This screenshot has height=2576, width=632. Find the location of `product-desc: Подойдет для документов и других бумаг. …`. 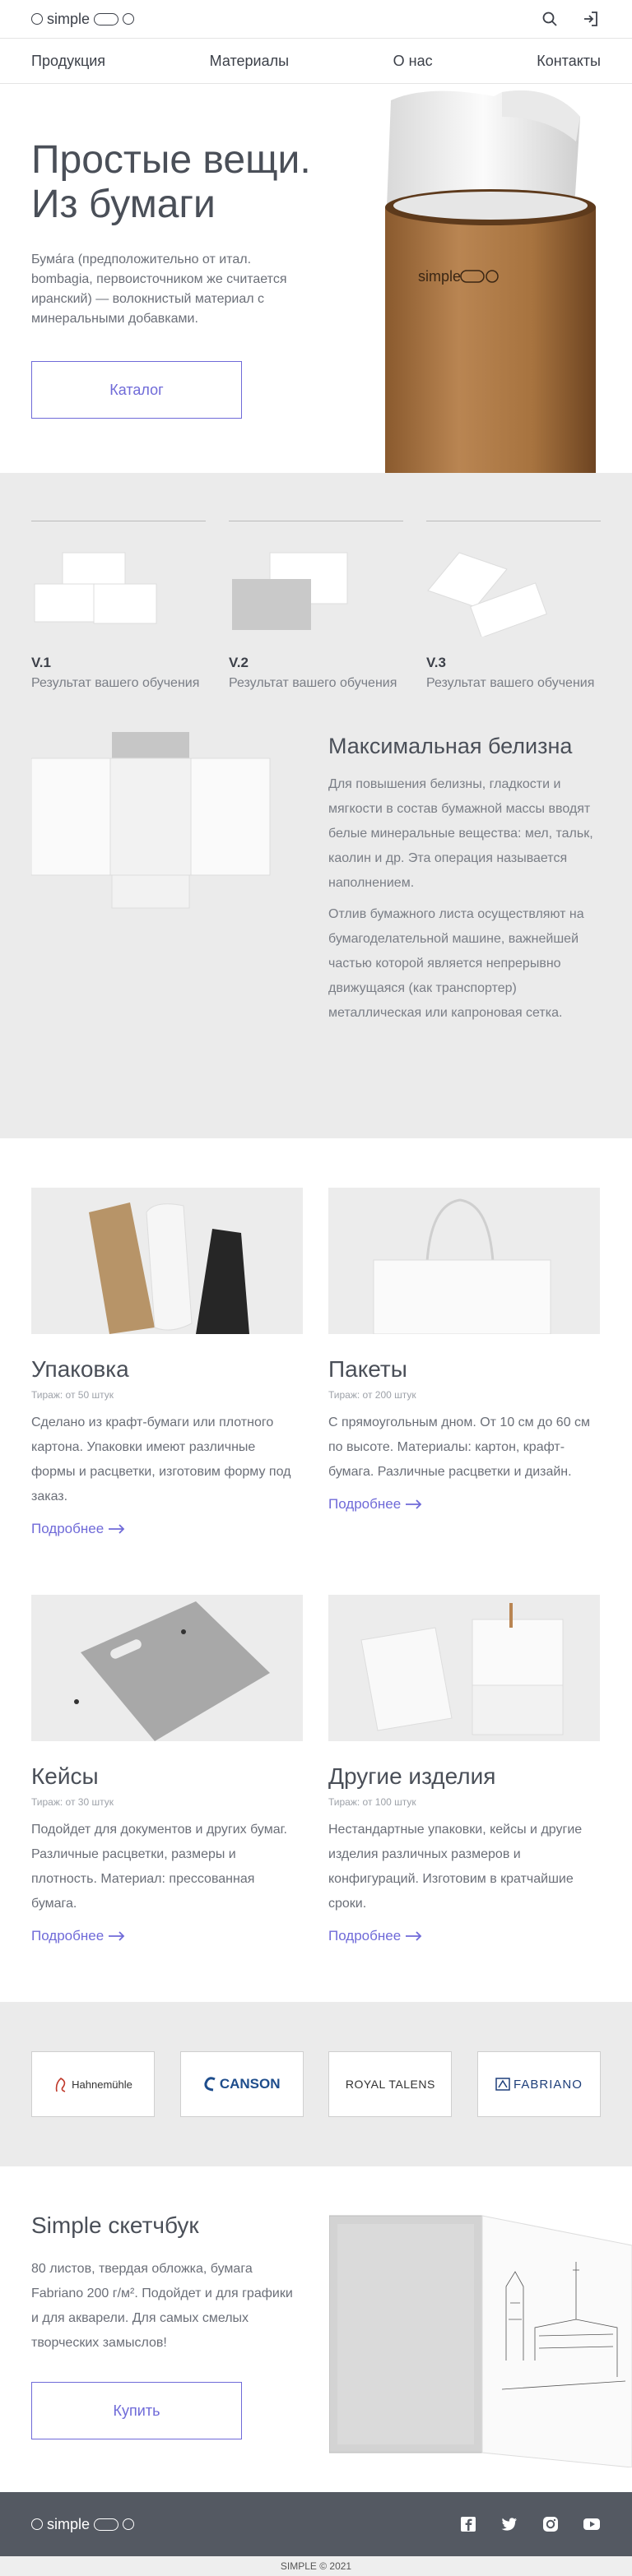

product-desc: Подойдет для документов и других бумаг. … is located at coordinates (159, 1867).